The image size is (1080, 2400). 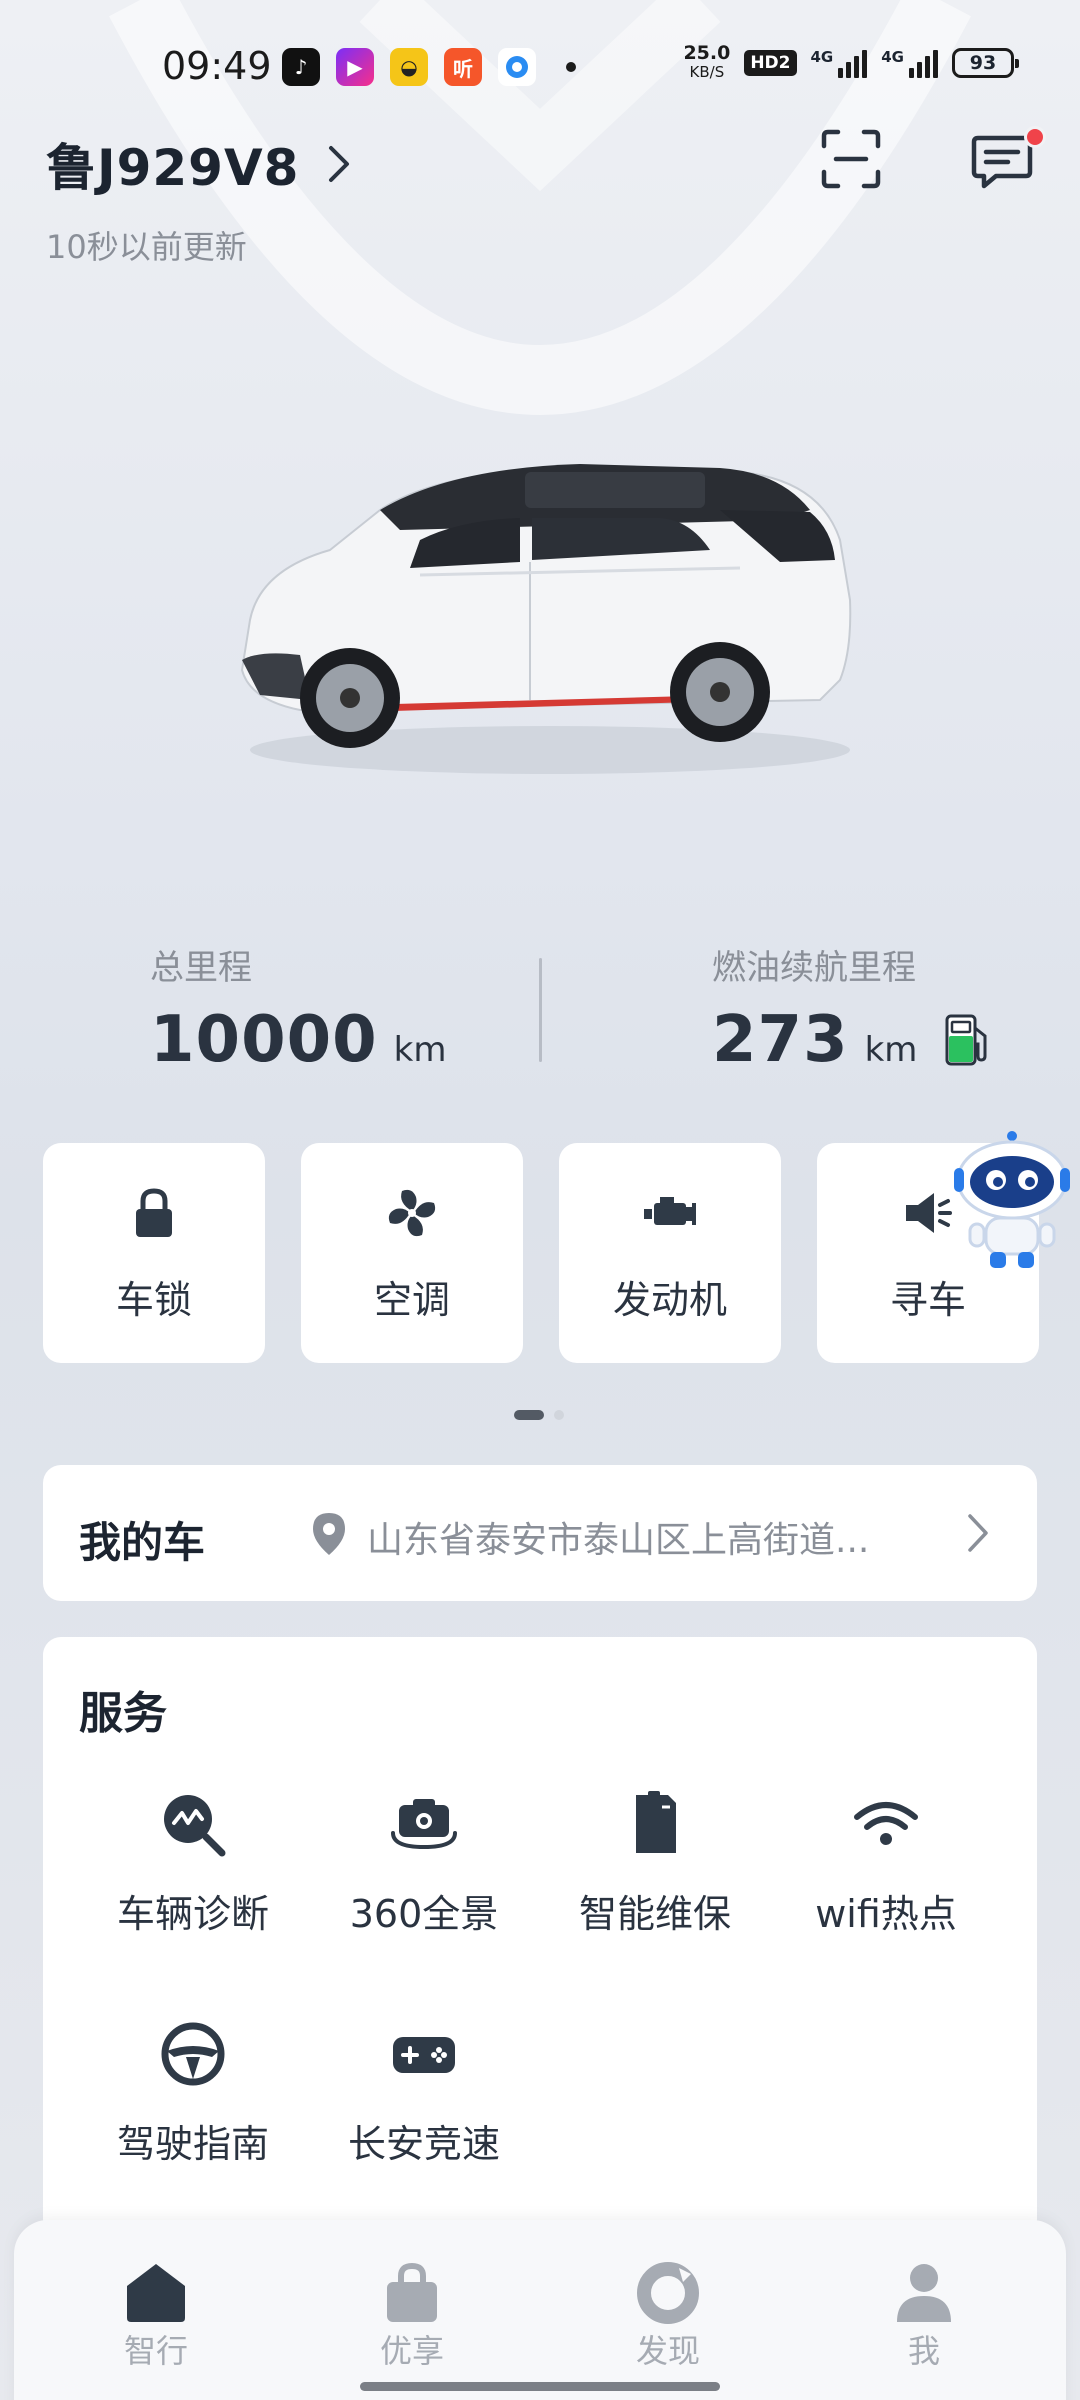 I want to click on yellow-app-icon: ◒, so click(x=409, y=67).